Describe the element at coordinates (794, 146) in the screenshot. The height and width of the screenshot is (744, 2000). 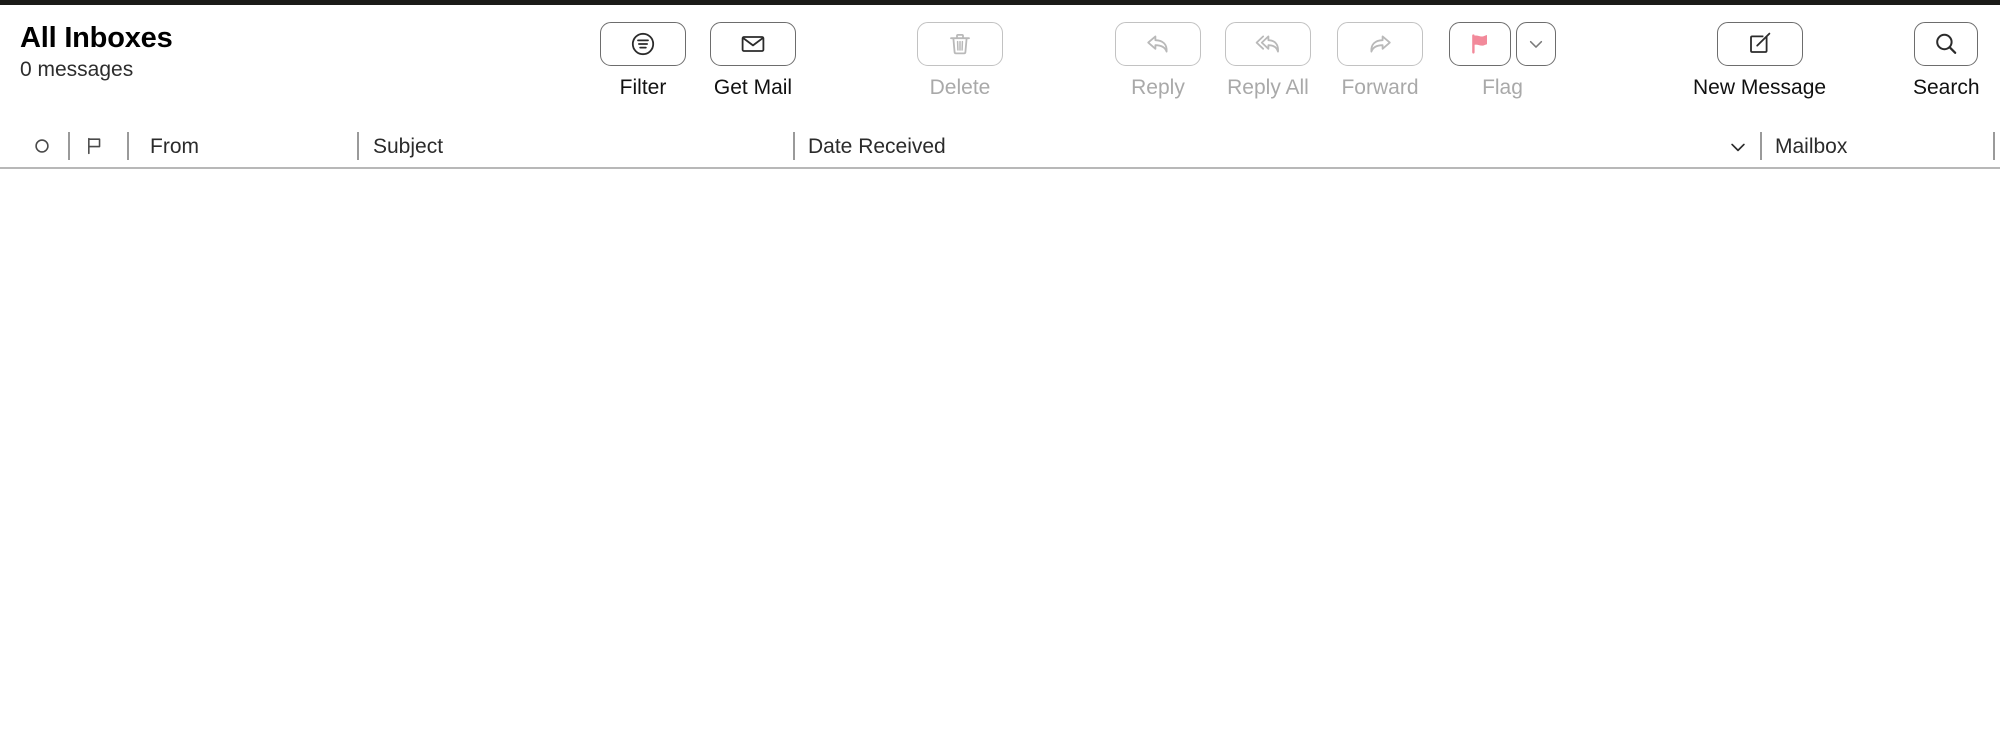
I see `column-resize-handle-subject` at that location.